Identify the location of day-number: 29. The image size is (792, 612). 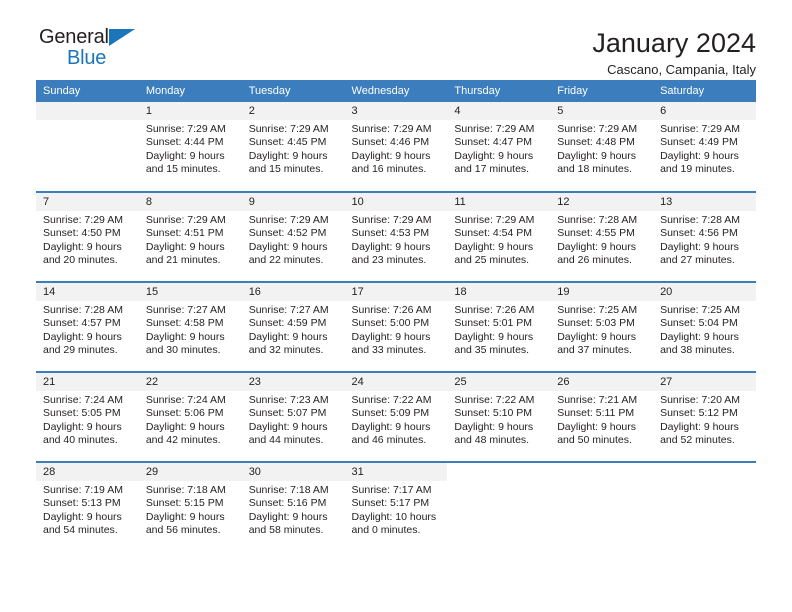
(190, 472).